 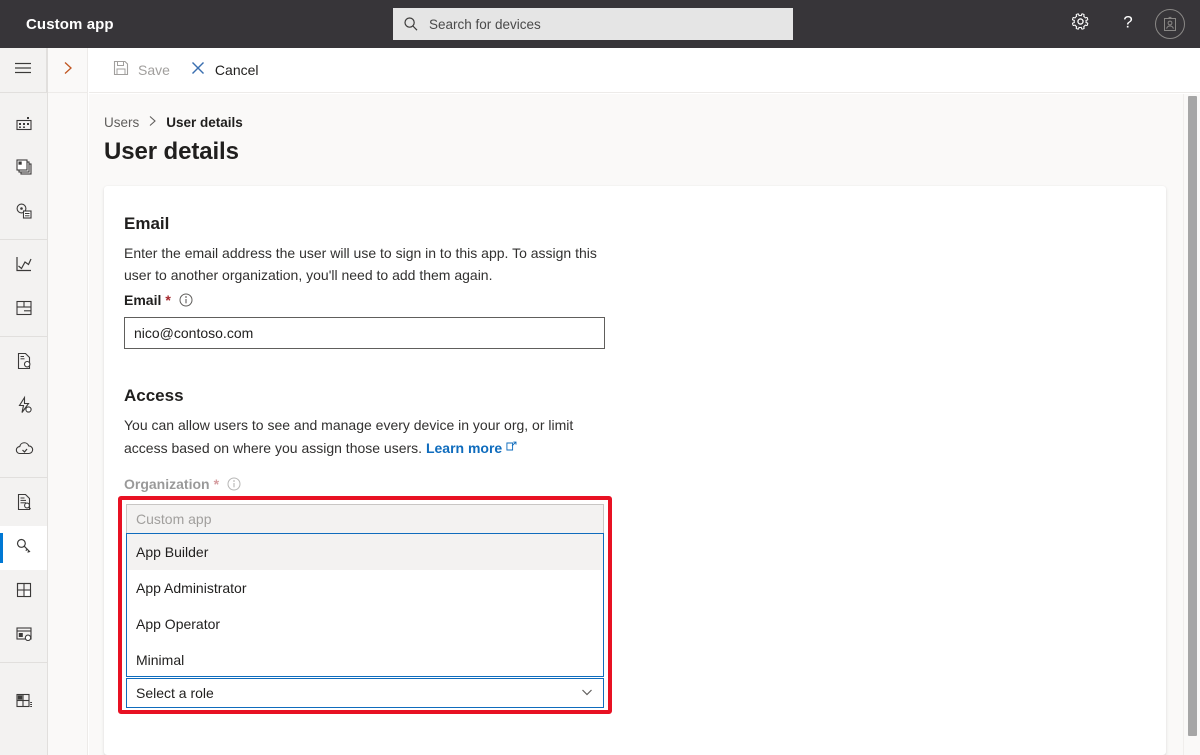 I want to click on devices-icon, so click(x=24, y=125).